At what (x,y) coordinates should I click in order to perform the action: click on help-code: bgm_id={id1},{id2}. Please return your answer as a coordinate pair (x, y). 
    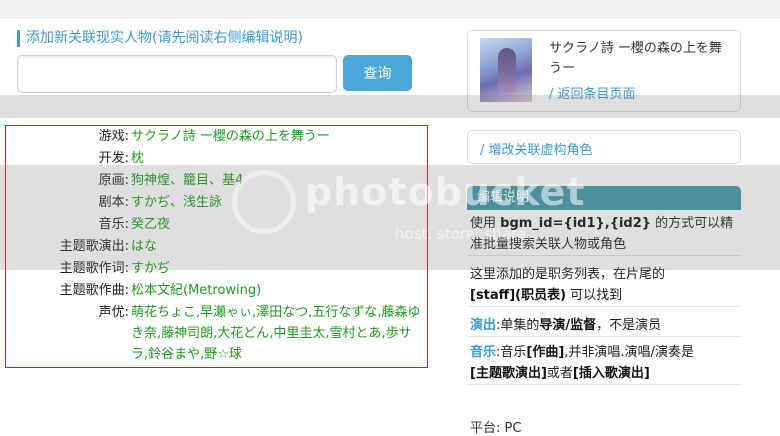
    Looking at the image, I should click on (576, 223).